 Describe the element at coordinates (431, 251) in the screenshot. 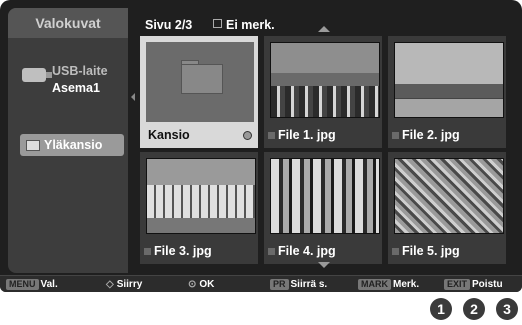

I see `grid-item-label: File 5. jpg` at that location.